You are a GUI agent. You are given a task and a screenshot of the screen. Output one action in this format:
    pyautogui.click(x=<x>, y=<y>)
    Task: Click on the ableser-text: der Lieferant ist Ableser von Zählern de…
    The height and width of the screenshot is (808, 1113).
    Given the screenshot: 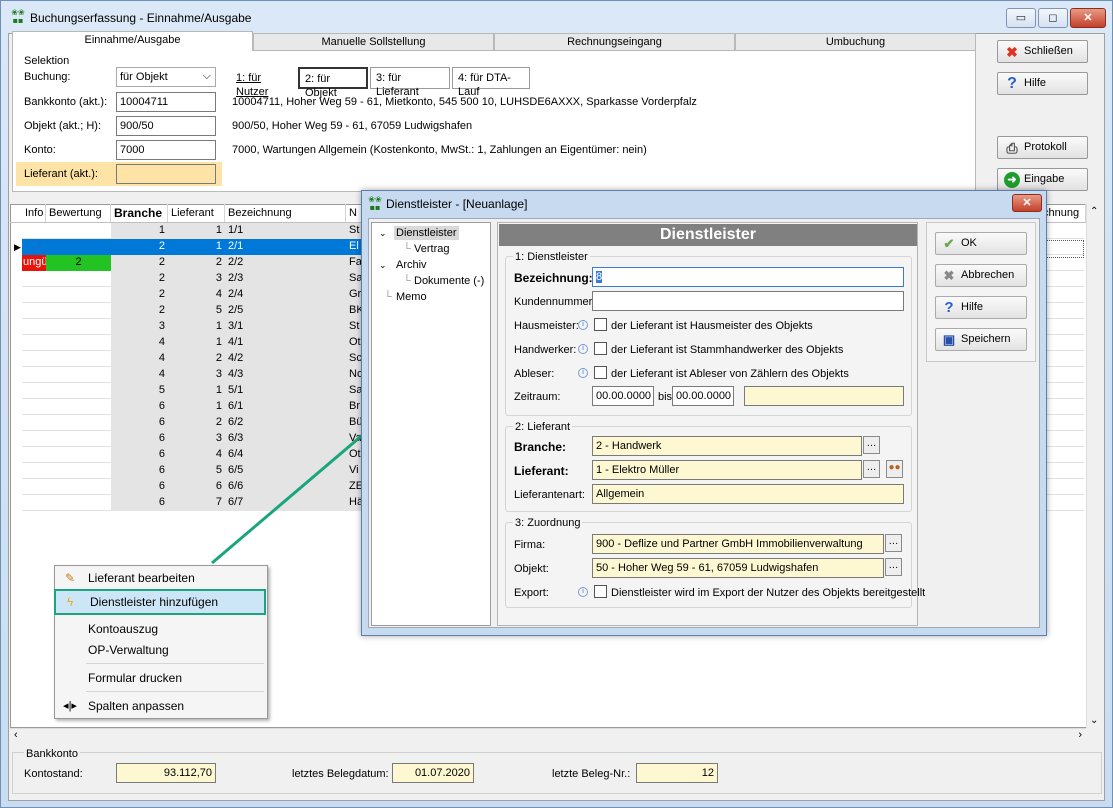 What is the action you would take?
    pyautogui.click(x=730, y=374)
    